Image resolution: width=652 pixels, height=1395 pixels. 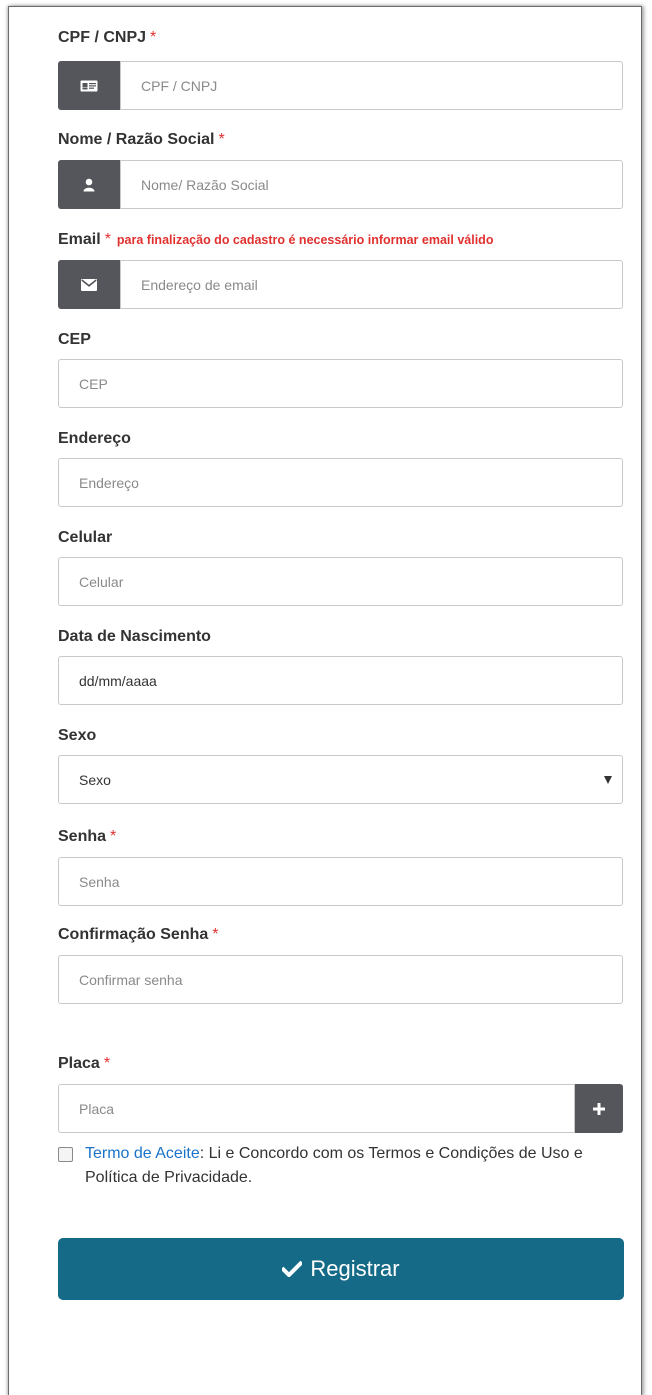 I want to click on field-celular: Celular, so click(x=340, y=567).